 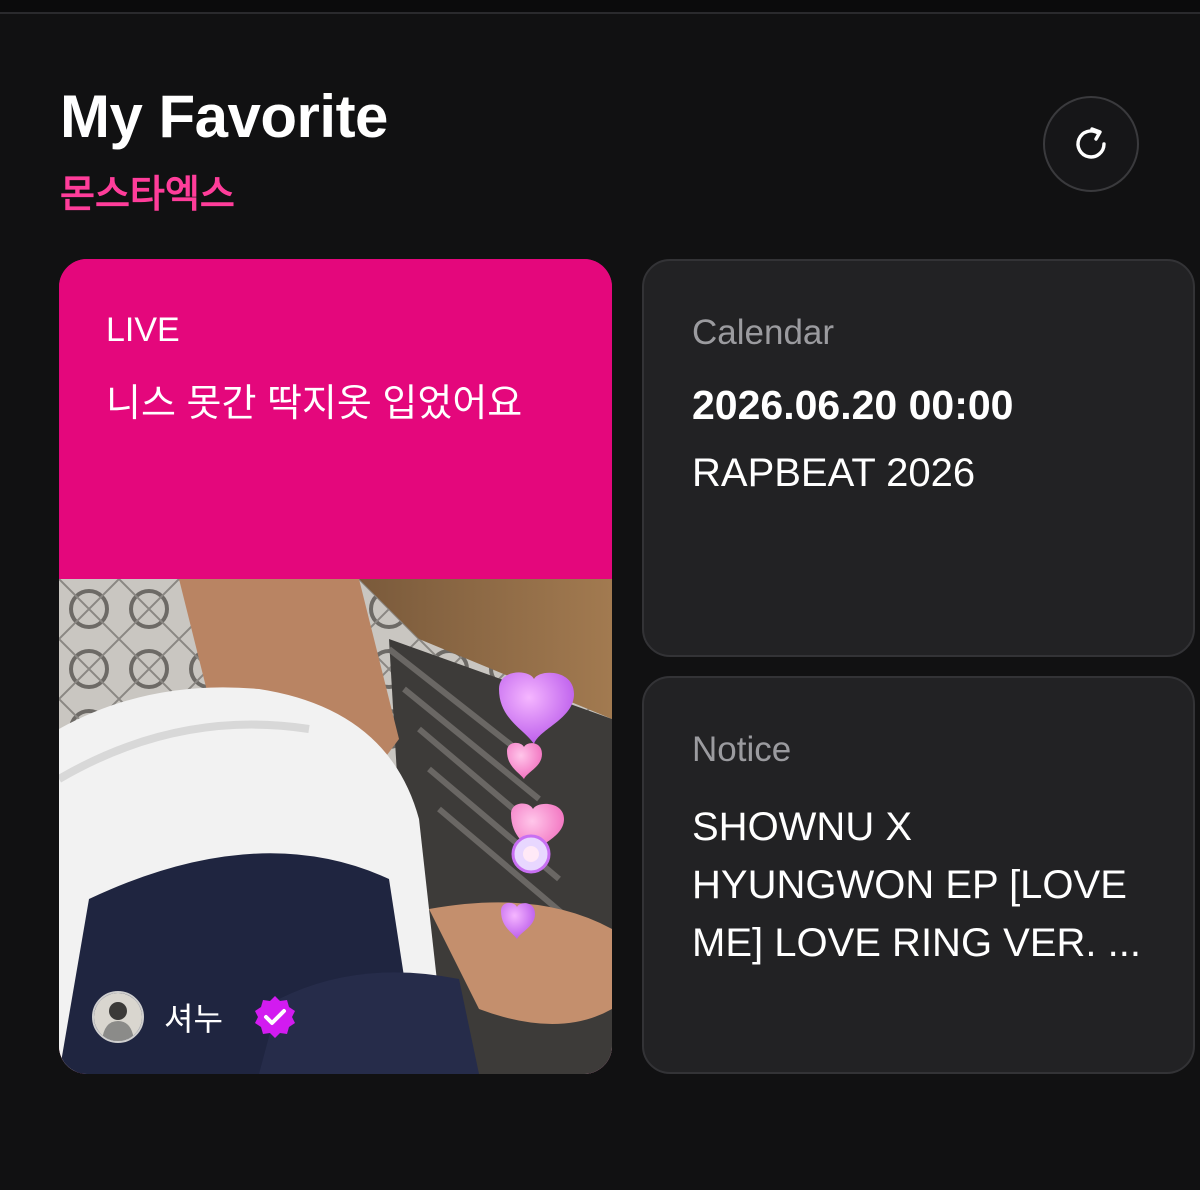 What do you see at coordinates (118, 1017) in the screenshot?
I see `avatar` at bounding box center [118, 1017].